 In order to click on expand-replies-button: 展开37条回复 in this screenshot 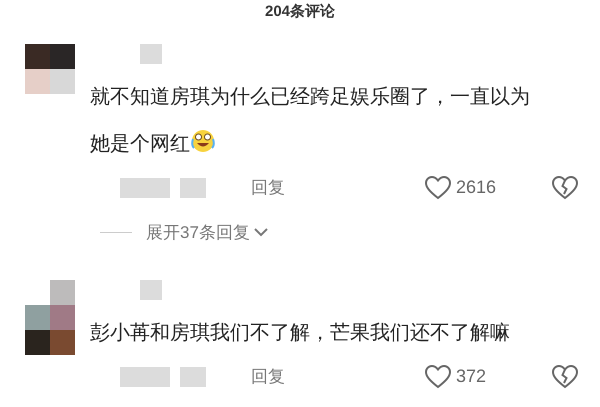, I will do `click(207, 233)`.